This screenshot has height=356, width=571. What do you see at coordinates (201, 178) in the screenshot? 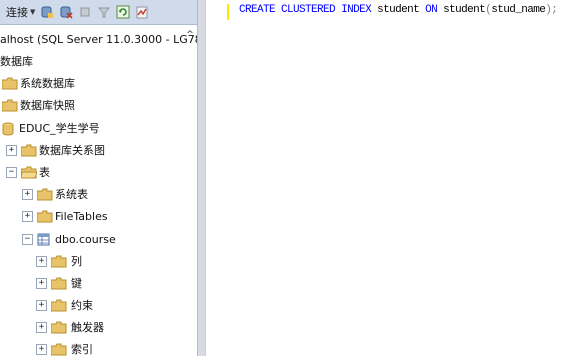
I see `pane-splitter` at bounding box center [201, 178].